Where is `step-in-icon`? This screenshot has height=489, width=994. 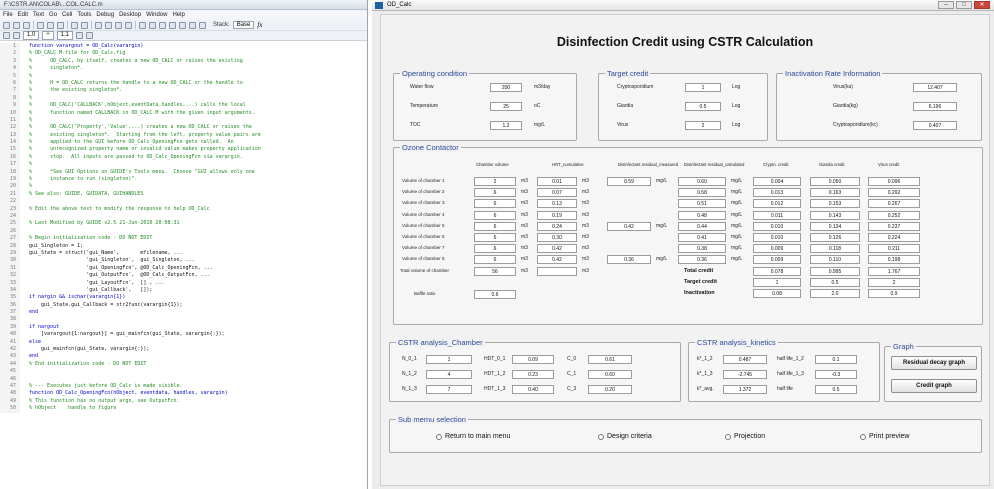
step-in-icon is located at coordinates (172, 25).